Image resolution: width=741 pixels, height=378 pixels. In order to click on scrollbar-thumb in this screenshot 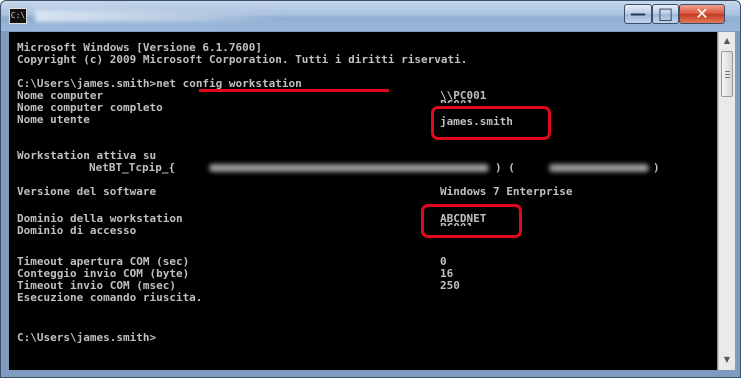, I will do `click(727, 74)`.